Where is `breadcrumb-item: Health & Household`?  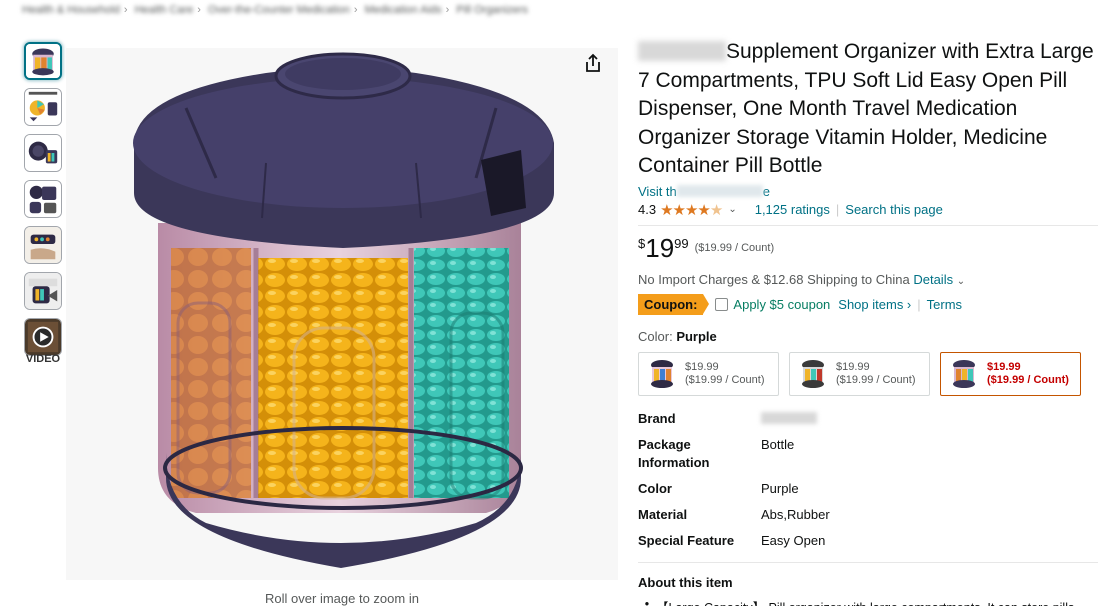
breadcrumb-item: Health & Household is located at coordinates (71, 10).